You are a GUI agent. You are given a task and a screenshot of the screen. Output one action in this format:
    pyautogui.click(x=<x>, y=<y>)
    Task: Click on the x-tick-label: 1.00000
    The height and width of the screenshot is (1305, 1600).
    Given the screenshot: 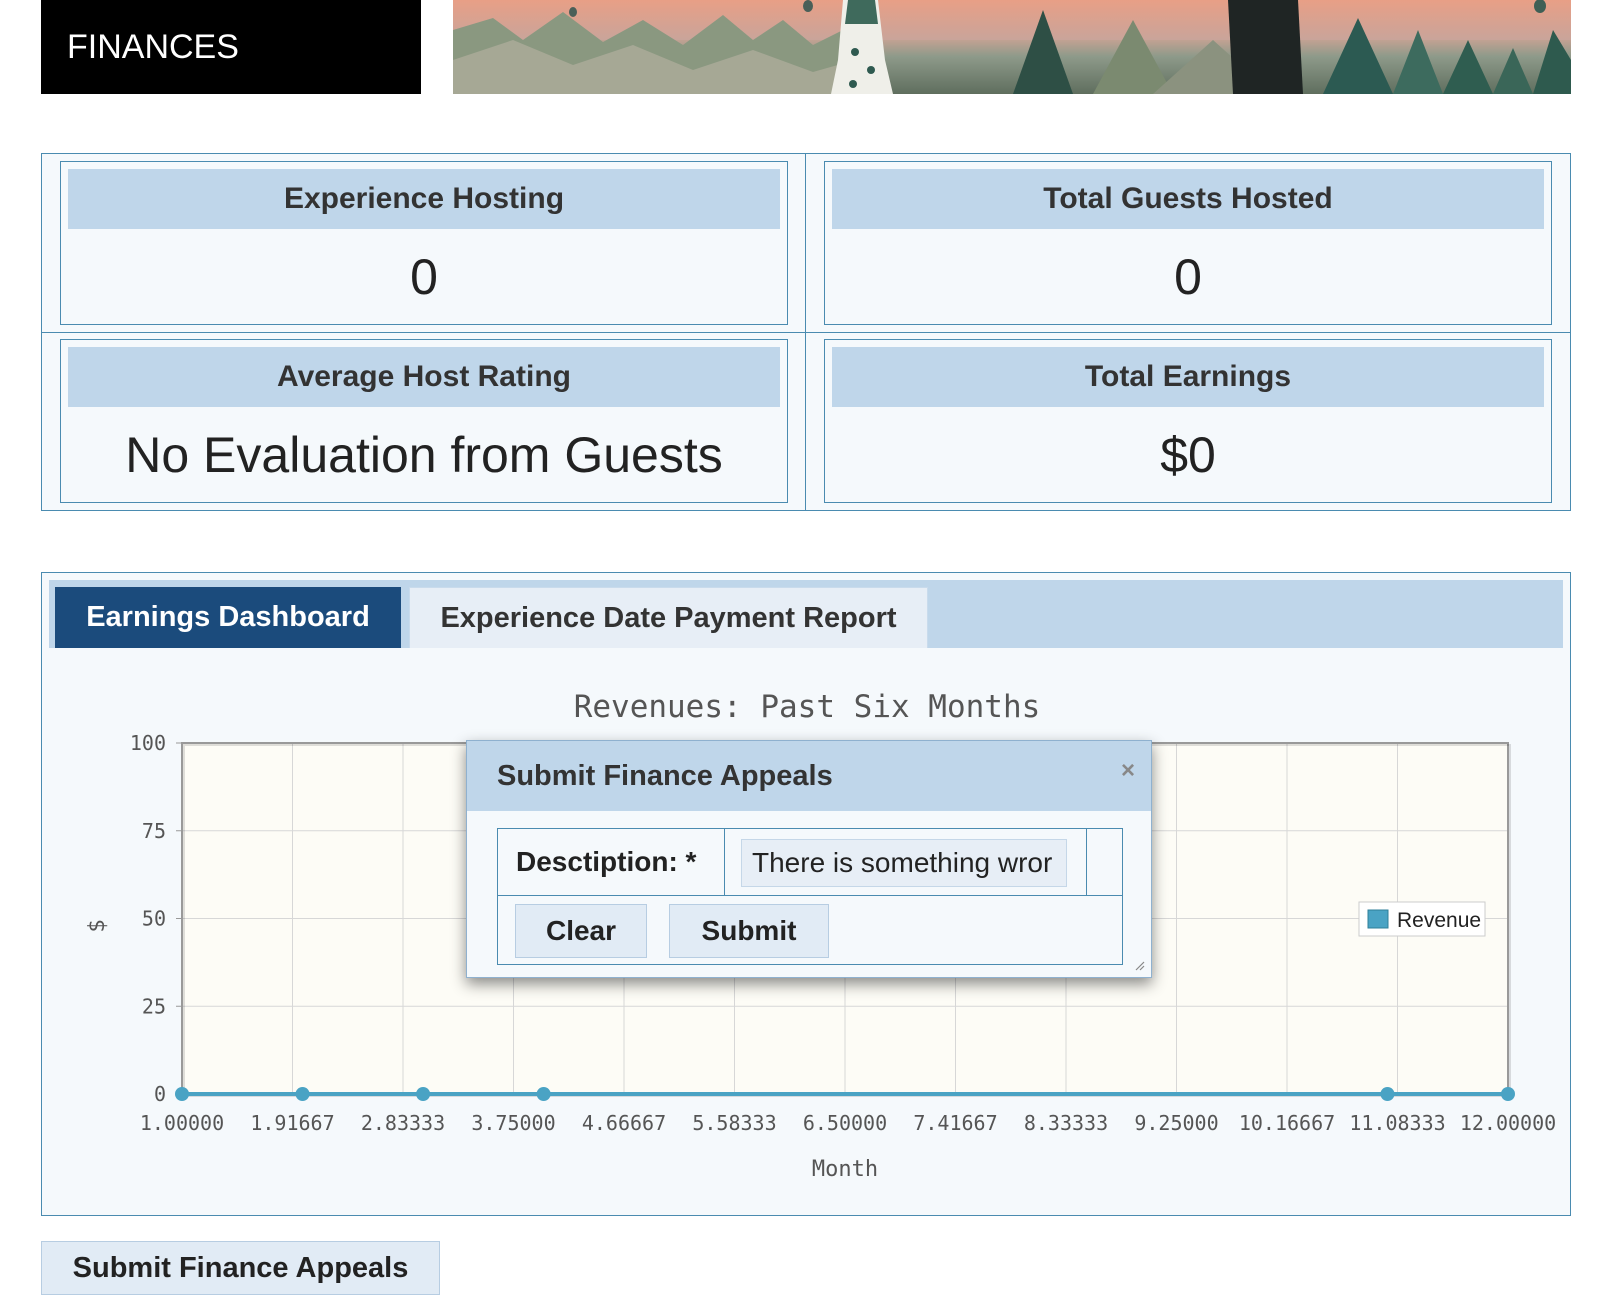 What is the action you would take?
    pyautogui.click(x=182, y=1123)
    